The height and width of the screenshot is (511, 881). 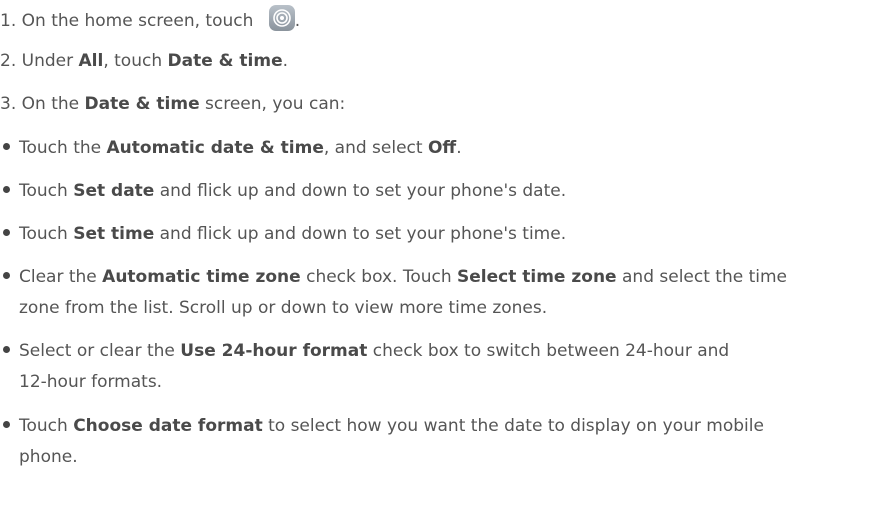 I want to click on ui-term: Select time zone, so click(x=537, y=277).